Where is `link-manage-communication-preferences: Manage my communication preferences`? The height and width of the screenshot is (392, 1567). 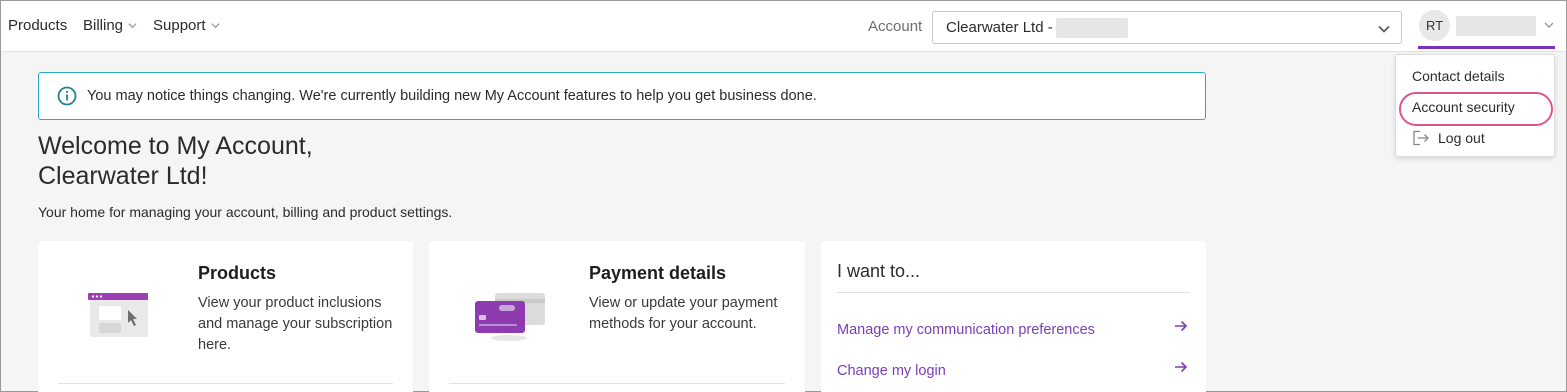 link-manage-communication-preferences: Manage my communication preferences is located at coordinates (1013, 329).